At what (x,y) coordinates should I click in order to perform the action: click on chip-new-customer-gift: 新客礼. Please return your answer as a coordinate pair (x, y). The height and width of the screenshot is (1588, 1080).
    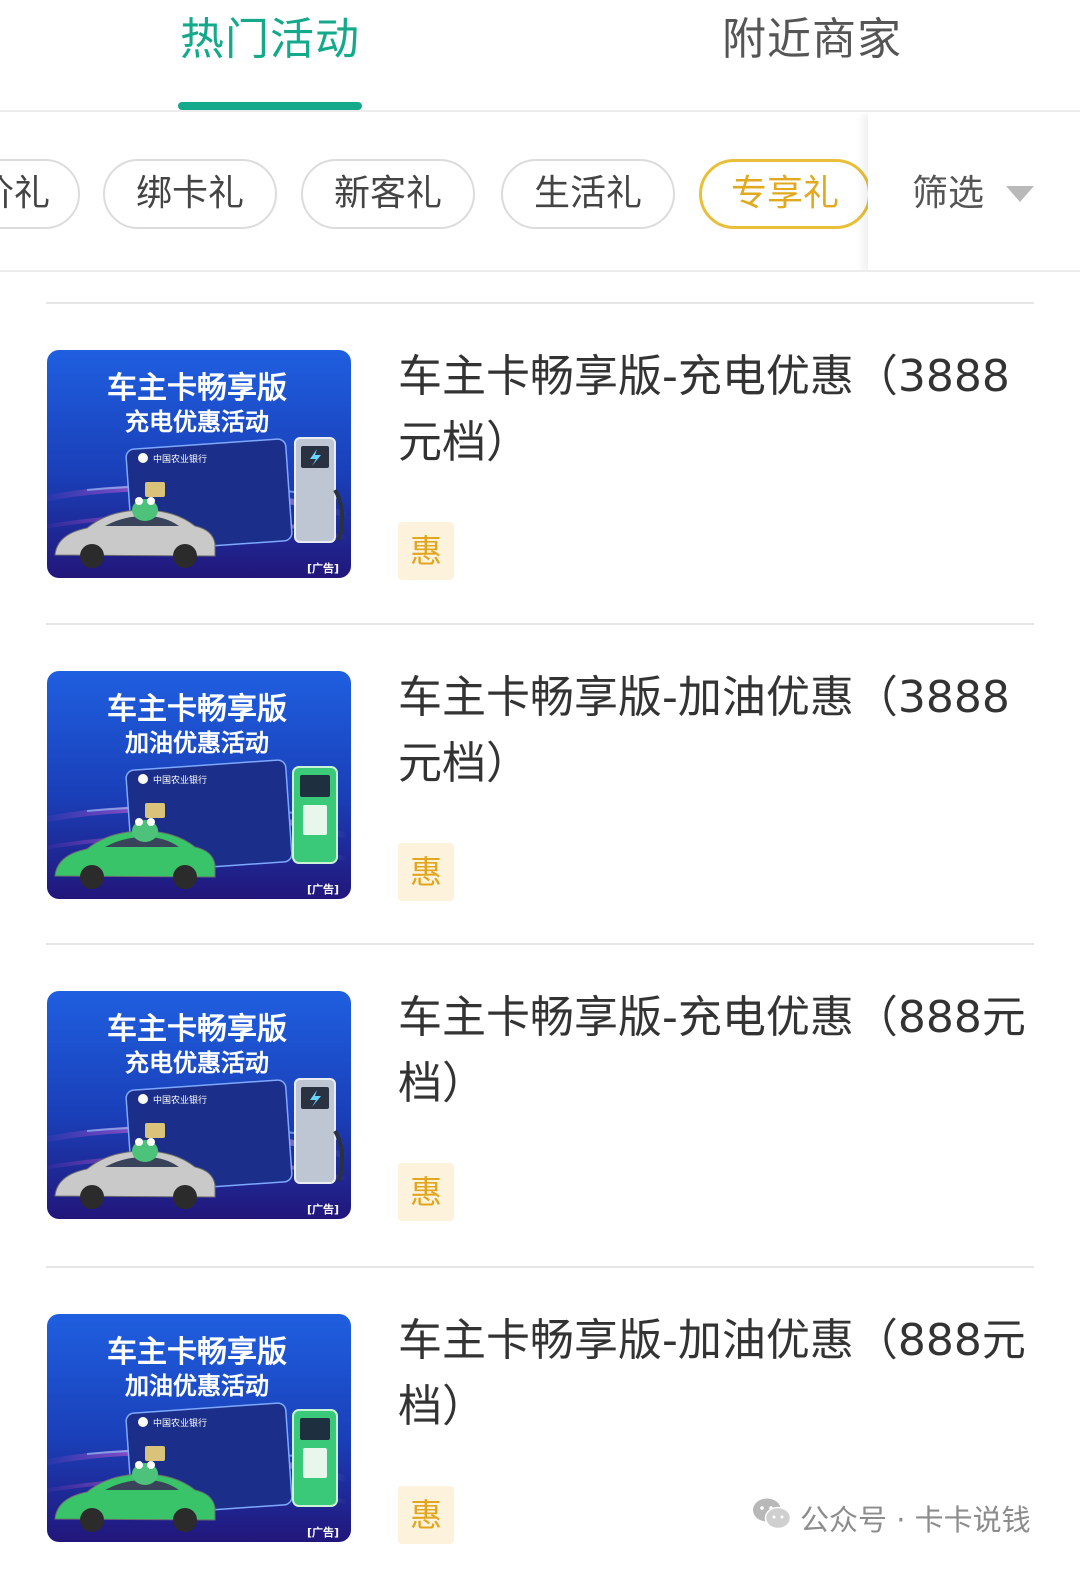
    Looking at the image, I should click on (388, 194).